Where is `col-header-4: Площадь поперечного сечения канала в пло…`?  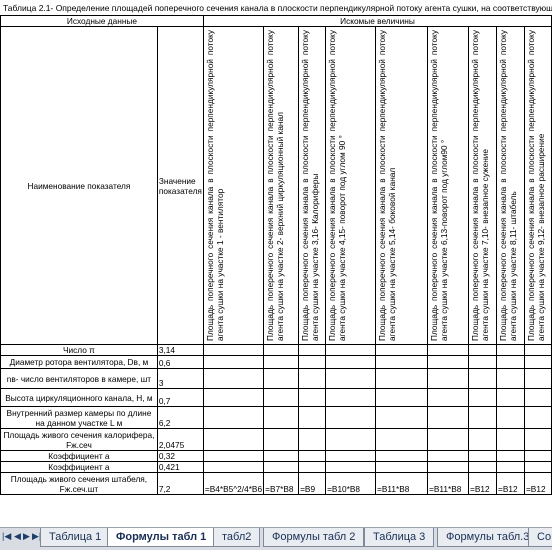
col-header-4: Площадь поперечного сечения канала в пло… is located at coordinates (351, 185).